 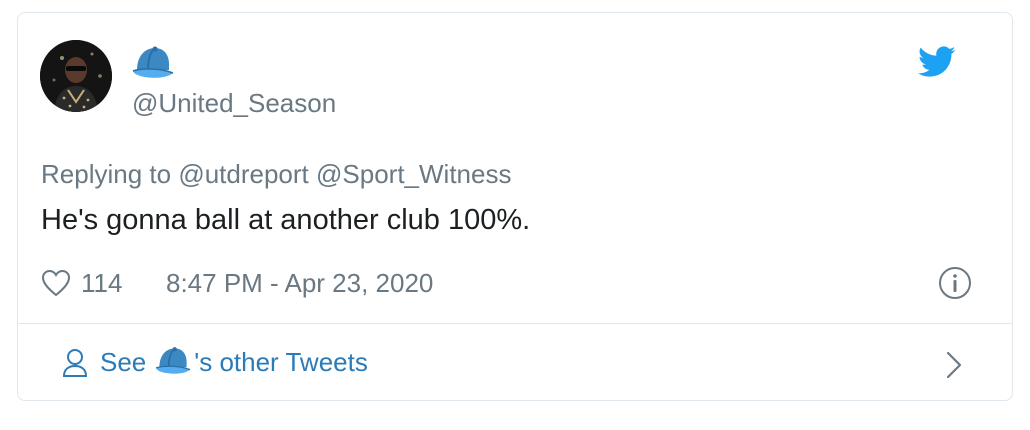 I want to click on avatar, so click(x=76, y=76).